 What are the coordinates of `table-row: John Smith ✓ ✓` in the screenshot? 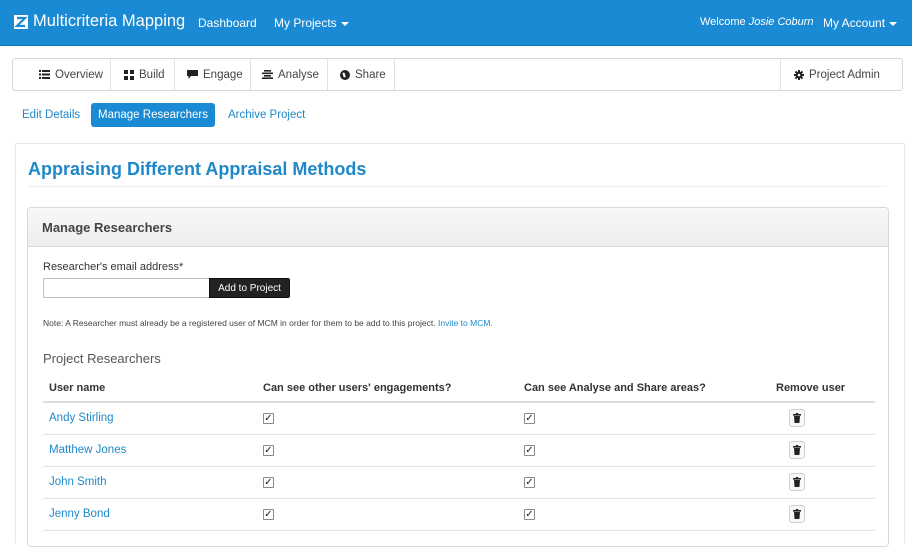 It's located at (459, 483).